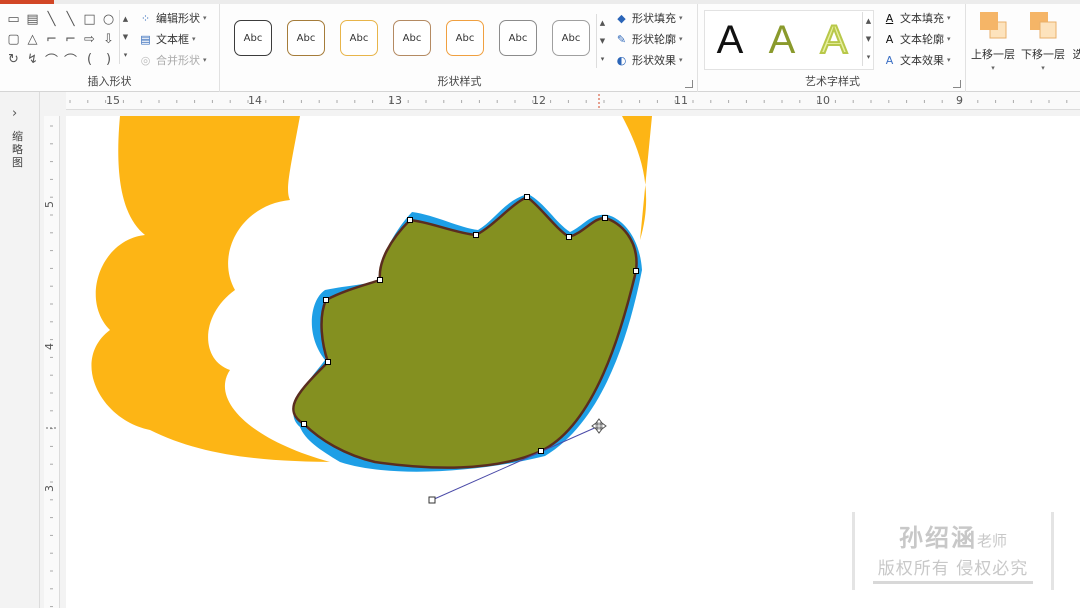  Describe the element at coordinates (730, 40) in the screenshot. I see `wordart-preset-black: A` at that location.